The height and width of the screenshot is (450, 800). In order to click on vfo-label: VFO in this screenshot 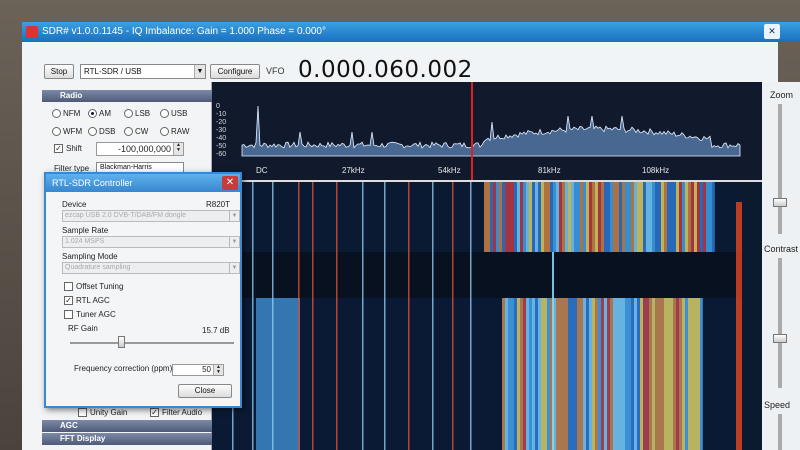, I will do `click(275, 71)`.